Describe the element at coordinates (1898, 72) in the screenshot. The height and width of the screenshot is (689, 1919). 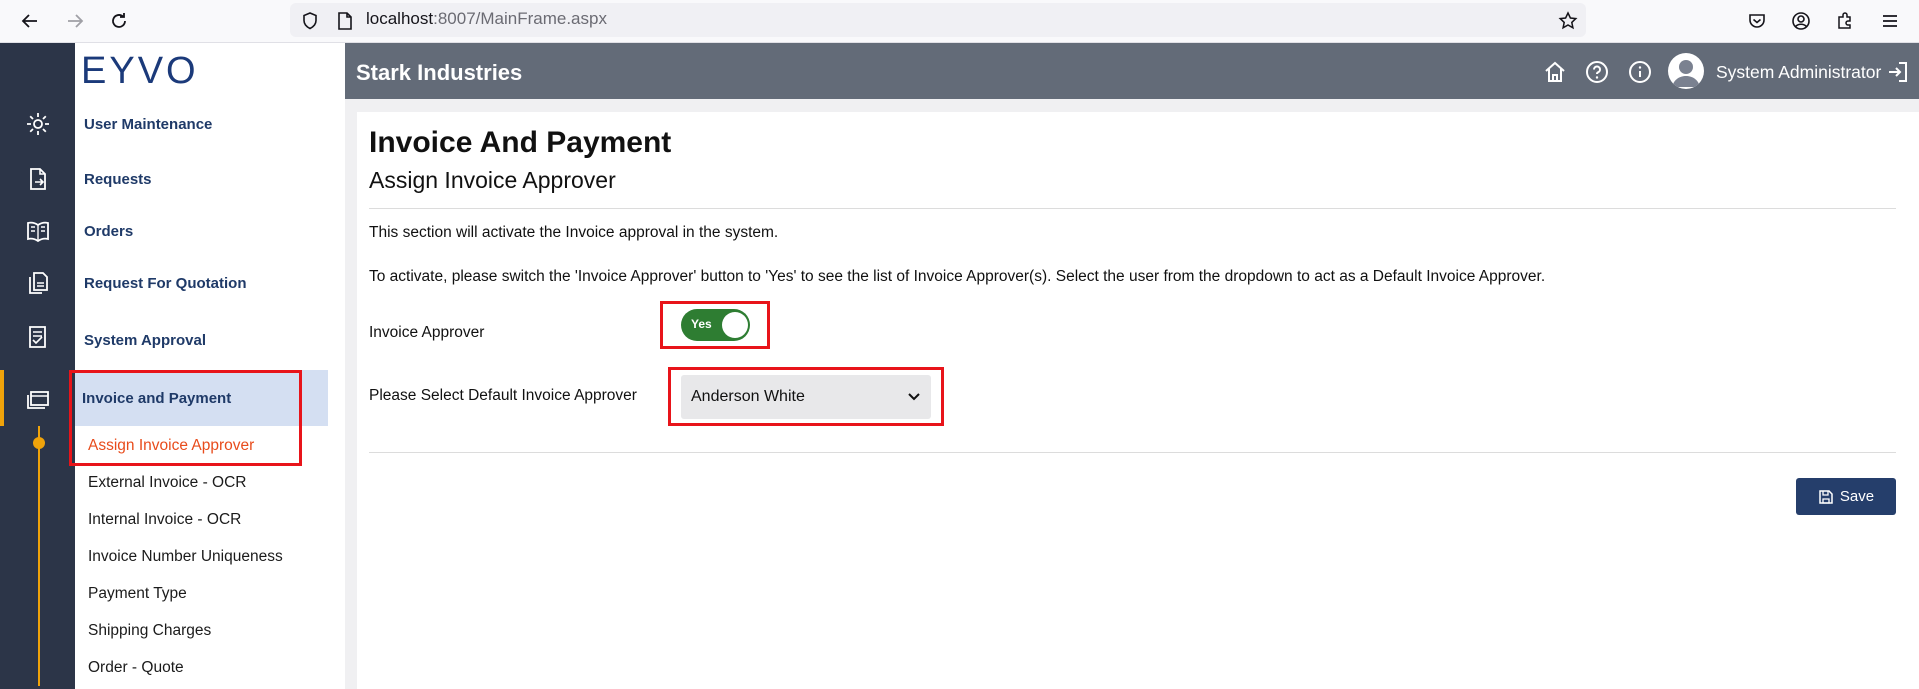
I see `logout-icon` at that location.